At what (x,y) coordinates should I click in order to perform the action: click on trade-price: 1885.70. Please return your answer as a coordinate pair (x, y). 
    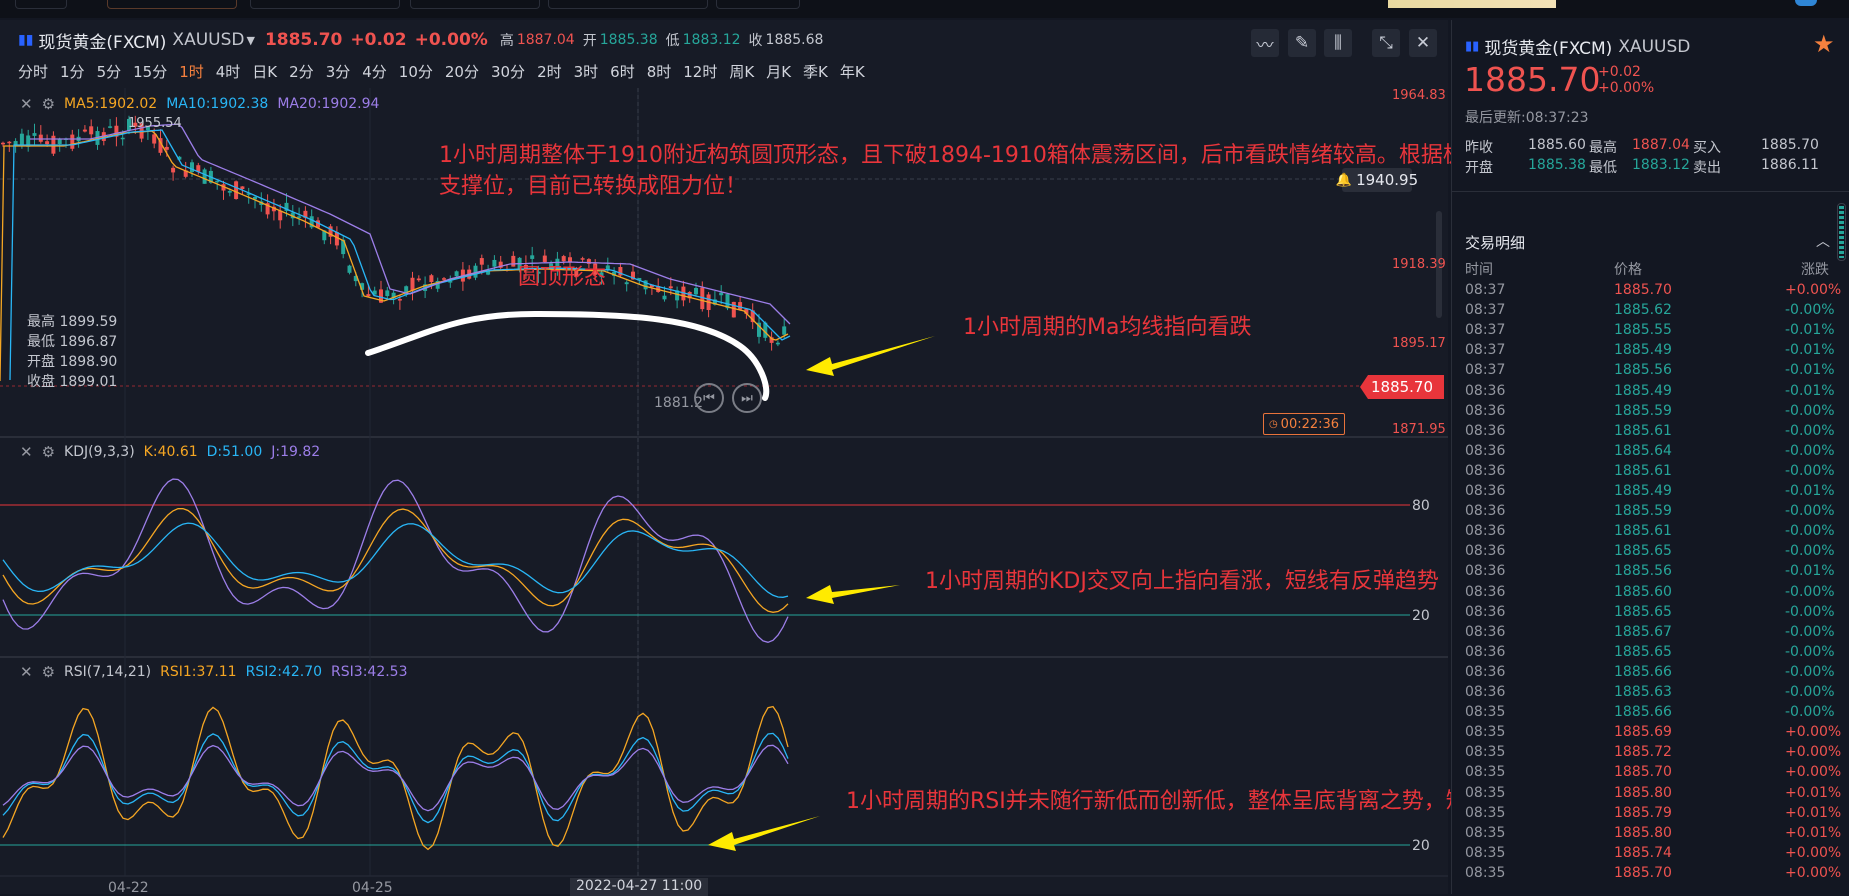
    Looking at the image, I should click on (1643, 772).